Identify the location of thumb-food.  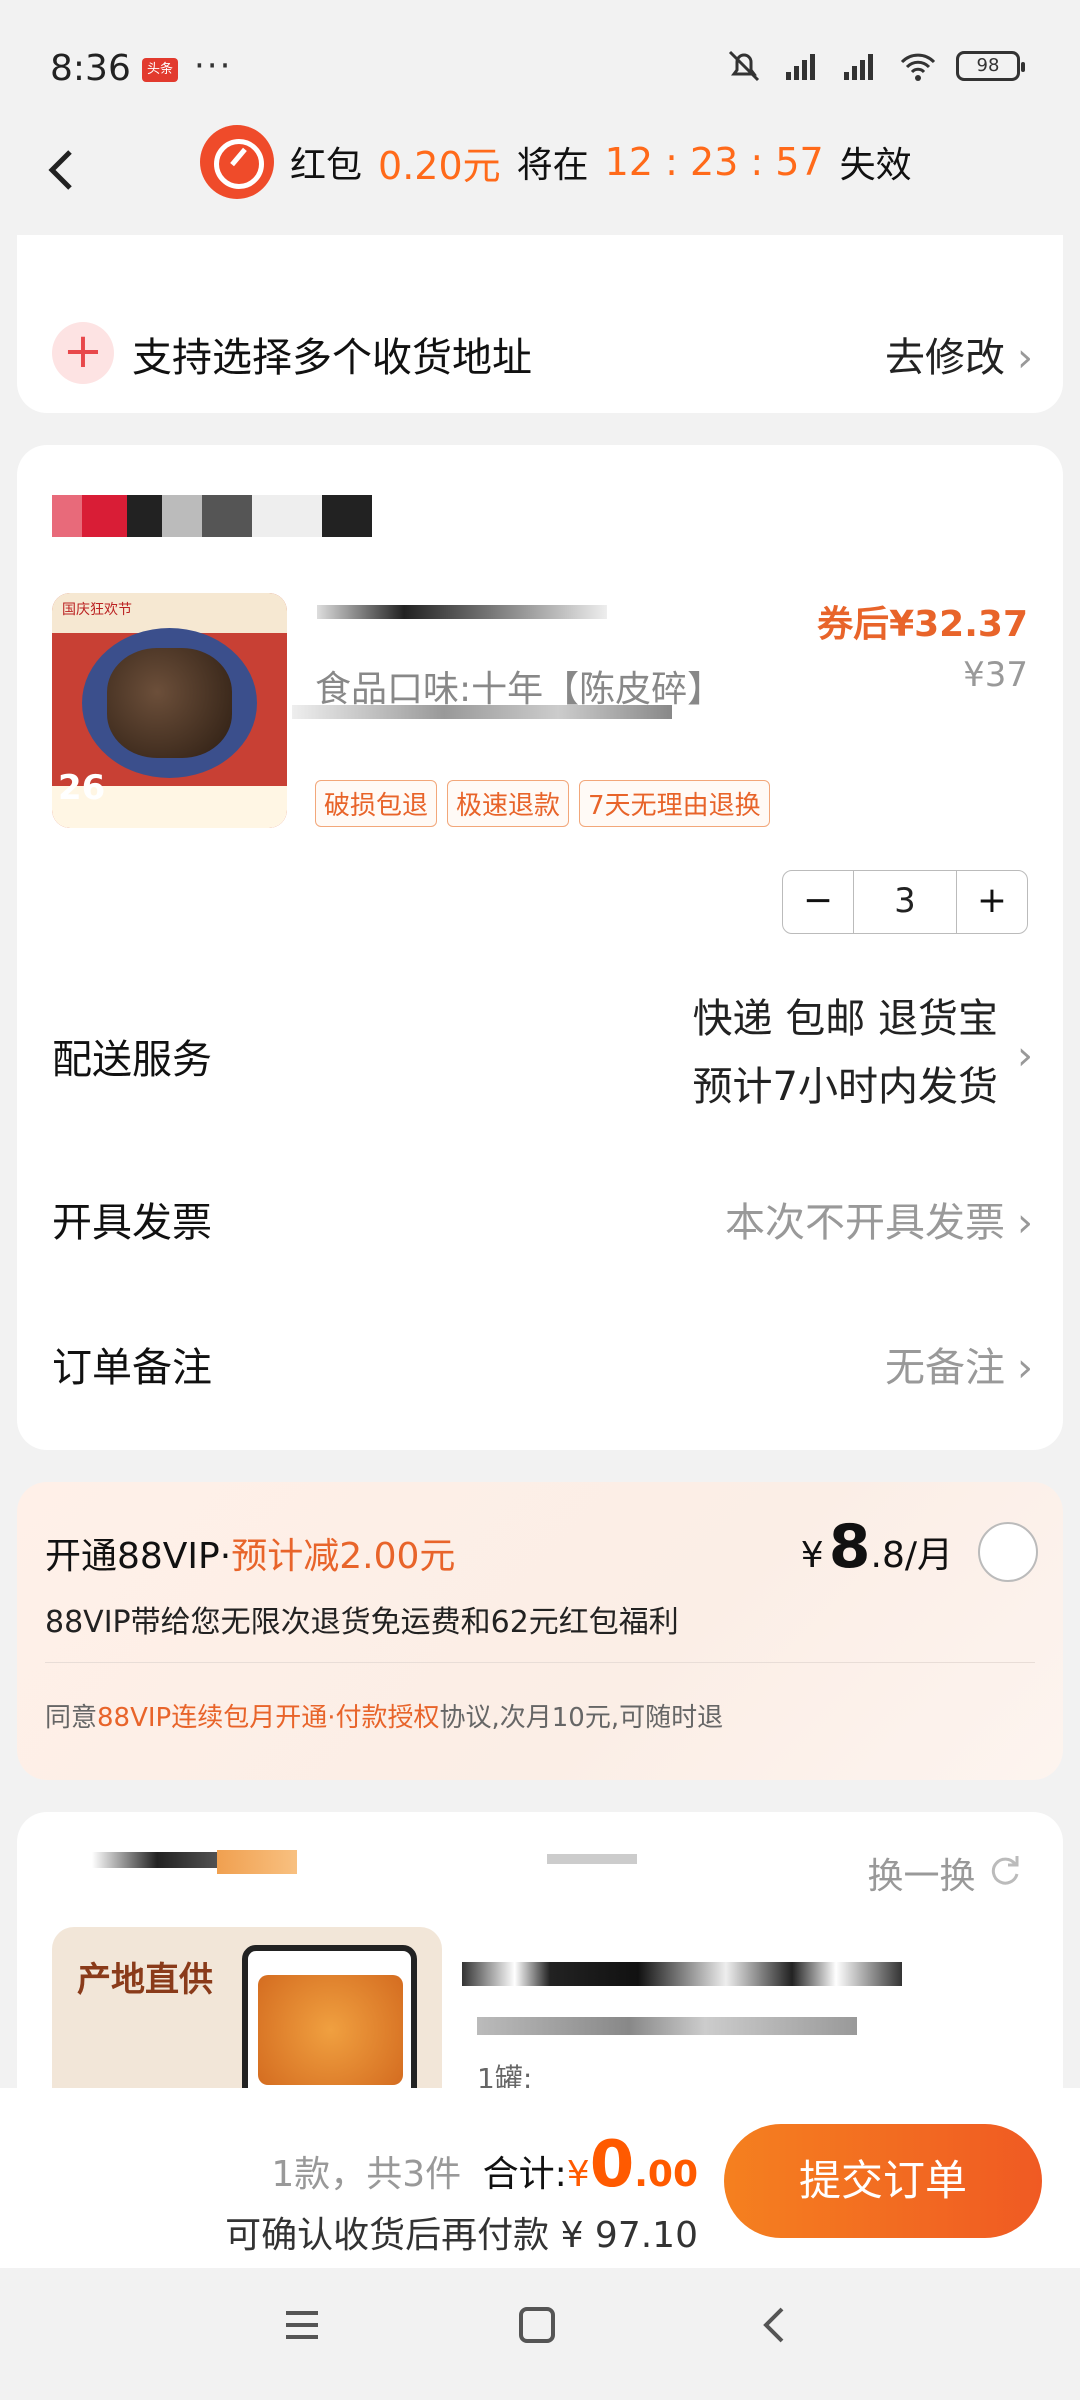
(169, 703).